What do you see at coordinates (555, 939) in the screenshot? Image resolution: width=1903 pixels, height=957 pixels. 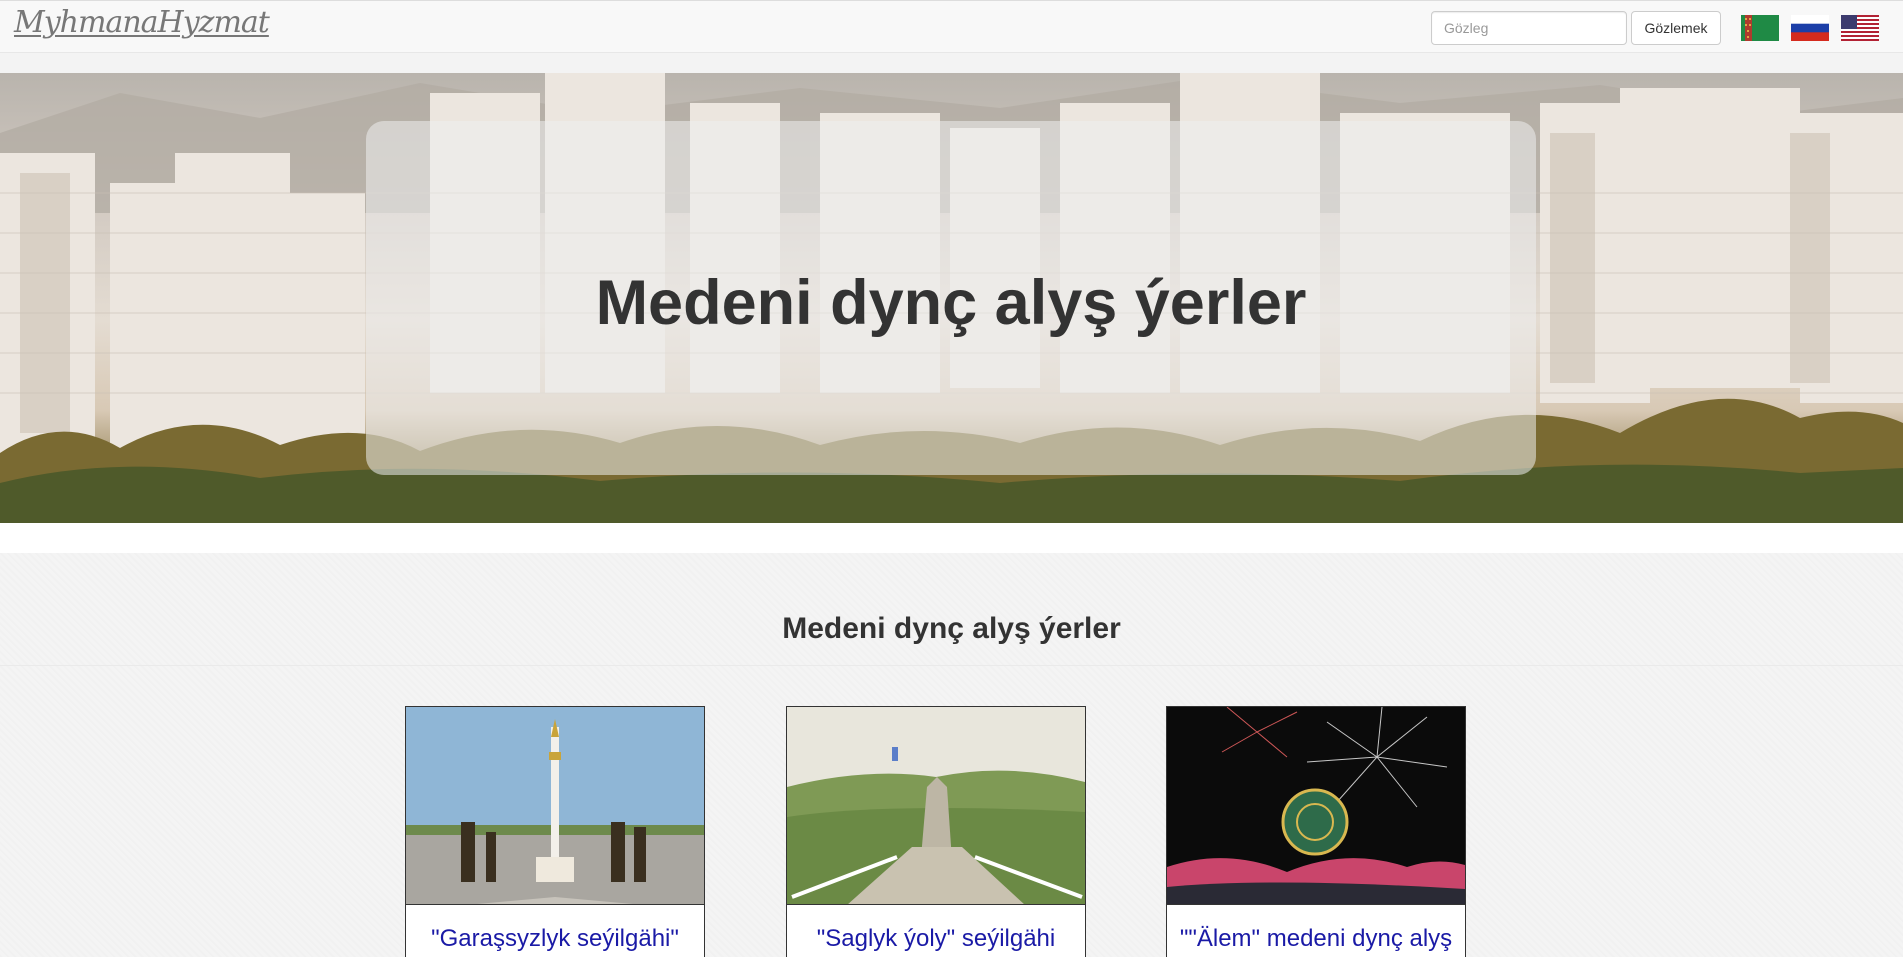 I see `card-title-link: "Garaşsyzlyk seýilgähi"` at bounding box center [555, 939].